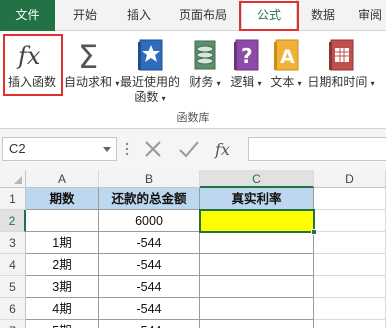  What do you see at coordinates (286, 82) in the screenshot?
I see `text-label: 文本 ▾` at bounding box center [286, 82].